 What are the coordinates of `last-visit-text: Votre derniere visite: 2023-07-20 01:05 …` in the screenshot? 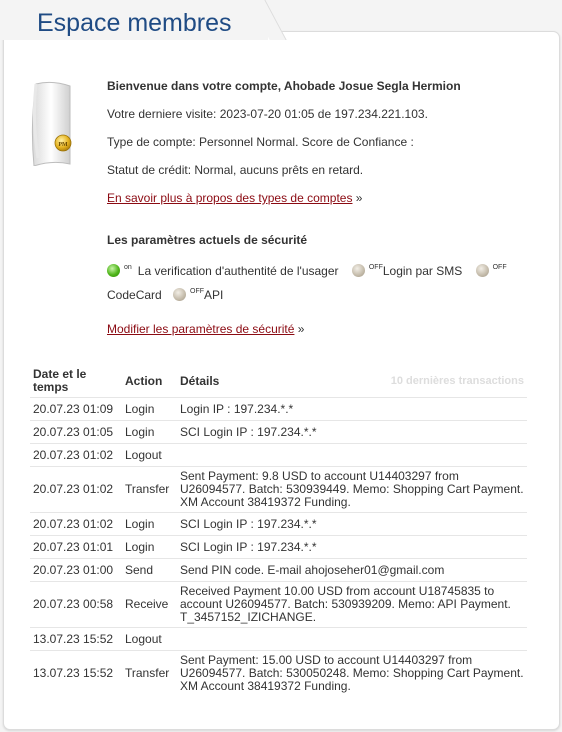 It's located at (267, 114).